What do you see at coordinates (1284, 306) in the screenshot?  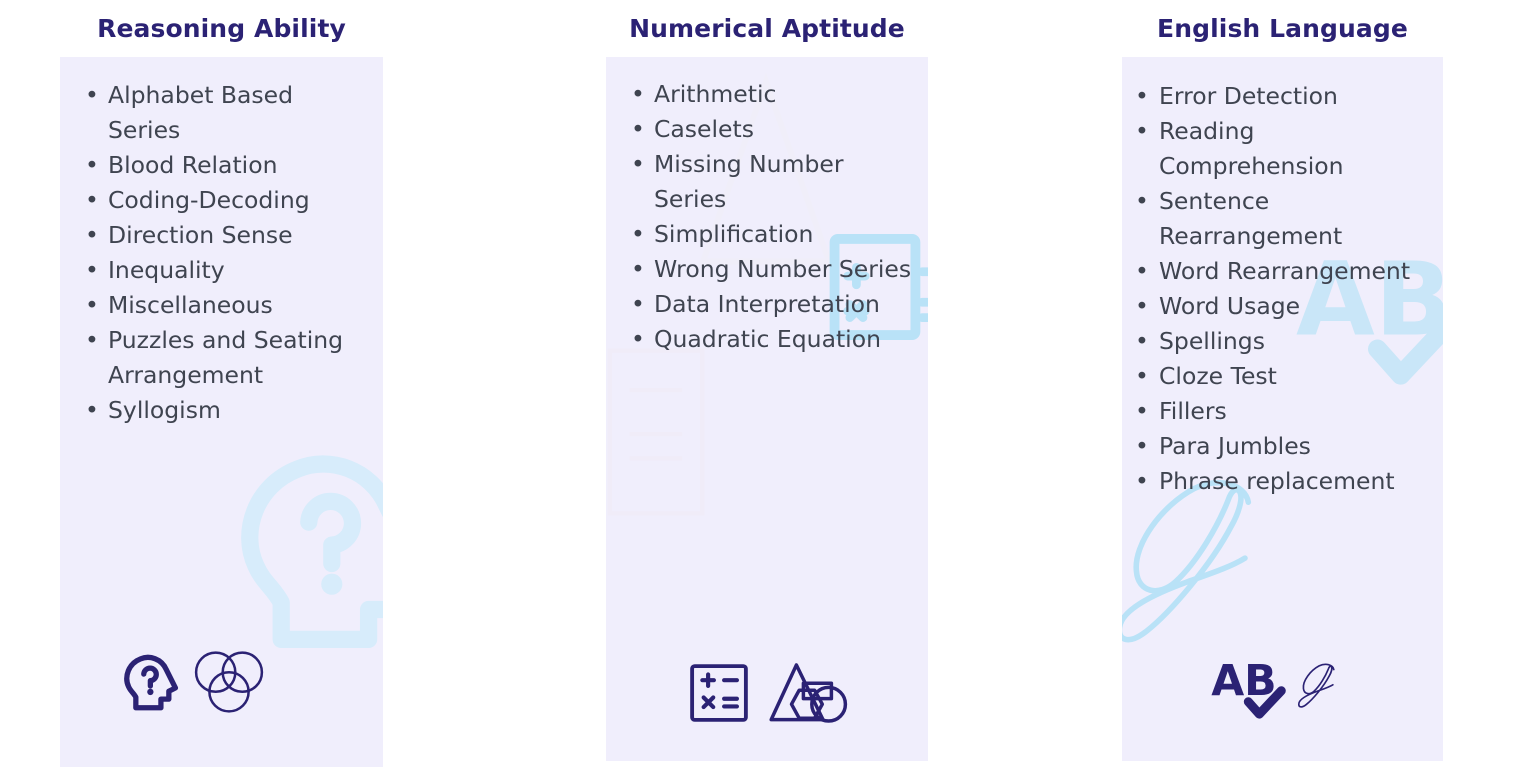 I see `topic-item: Word Usage` at bounding box center [1284, 306].